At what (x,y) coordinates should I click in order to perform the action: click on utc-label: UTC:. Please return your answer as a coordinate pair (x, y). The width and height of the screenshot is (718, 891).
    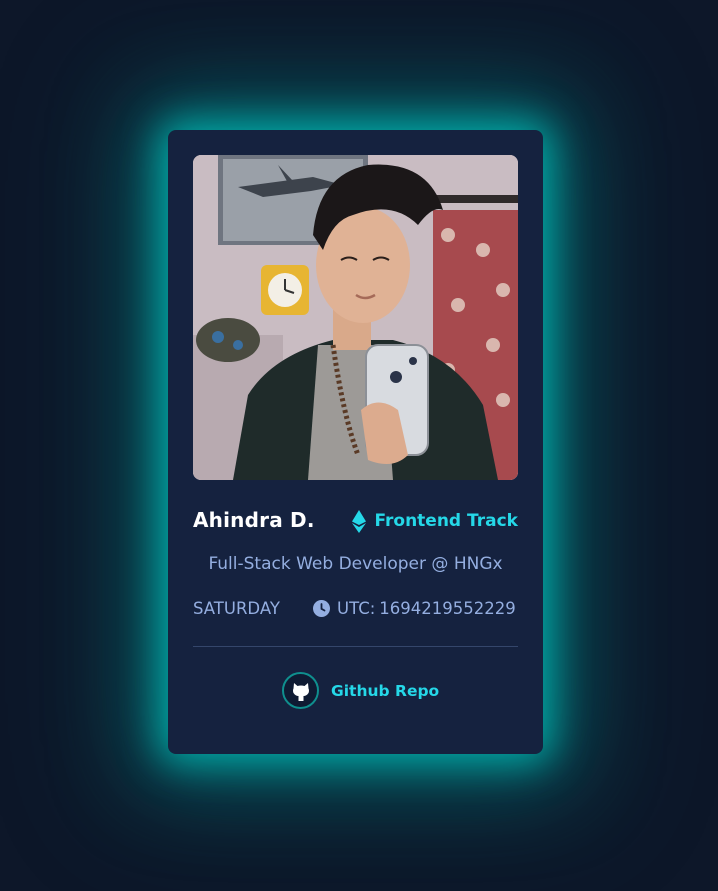
    Looking at the image, I should click on (356, 608).